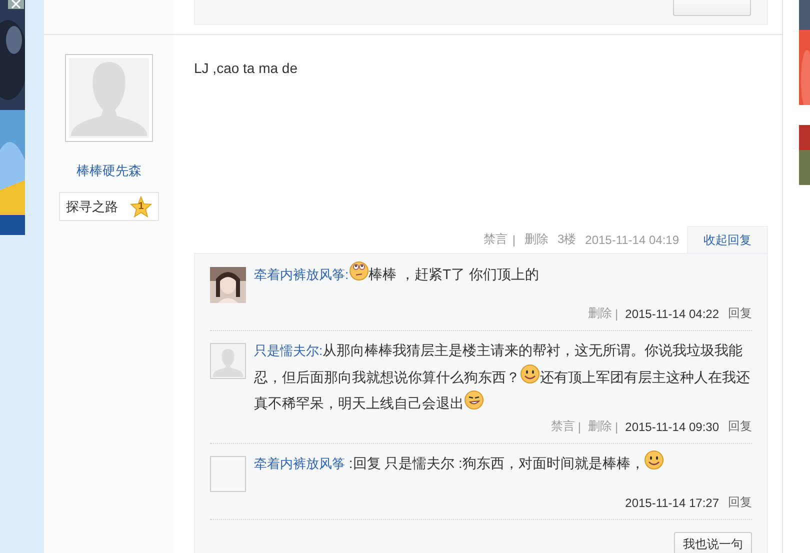 The height and width of the screenshot is (553, 810). Describe the element at coordinates (109, 171) in the screenshot. I see `username-link: 棒棒硬先森` at that location.